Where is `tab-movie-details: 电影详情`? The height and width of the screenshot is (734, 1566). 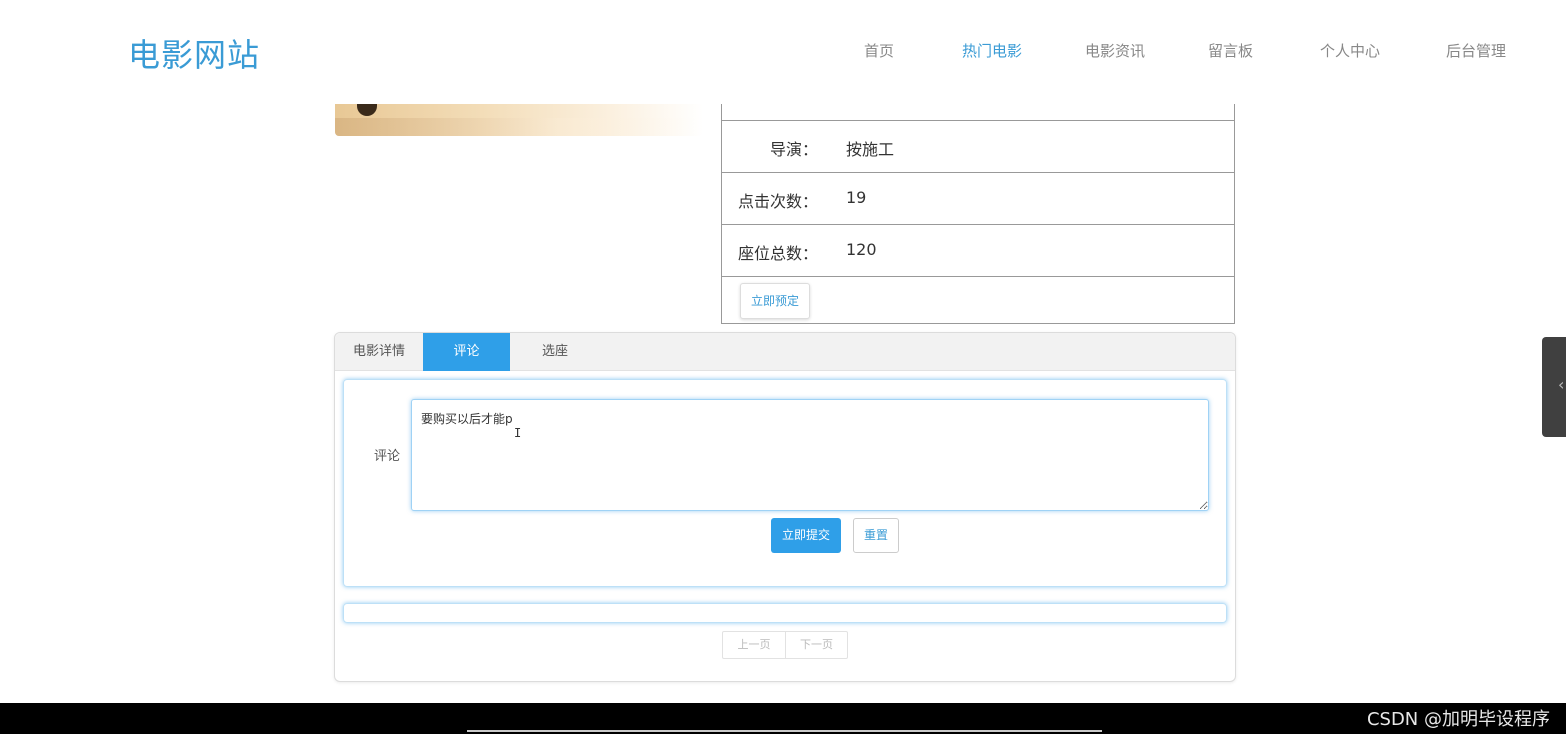 tab-movie-details: 电影详情 is located at coordinates (379, 352).